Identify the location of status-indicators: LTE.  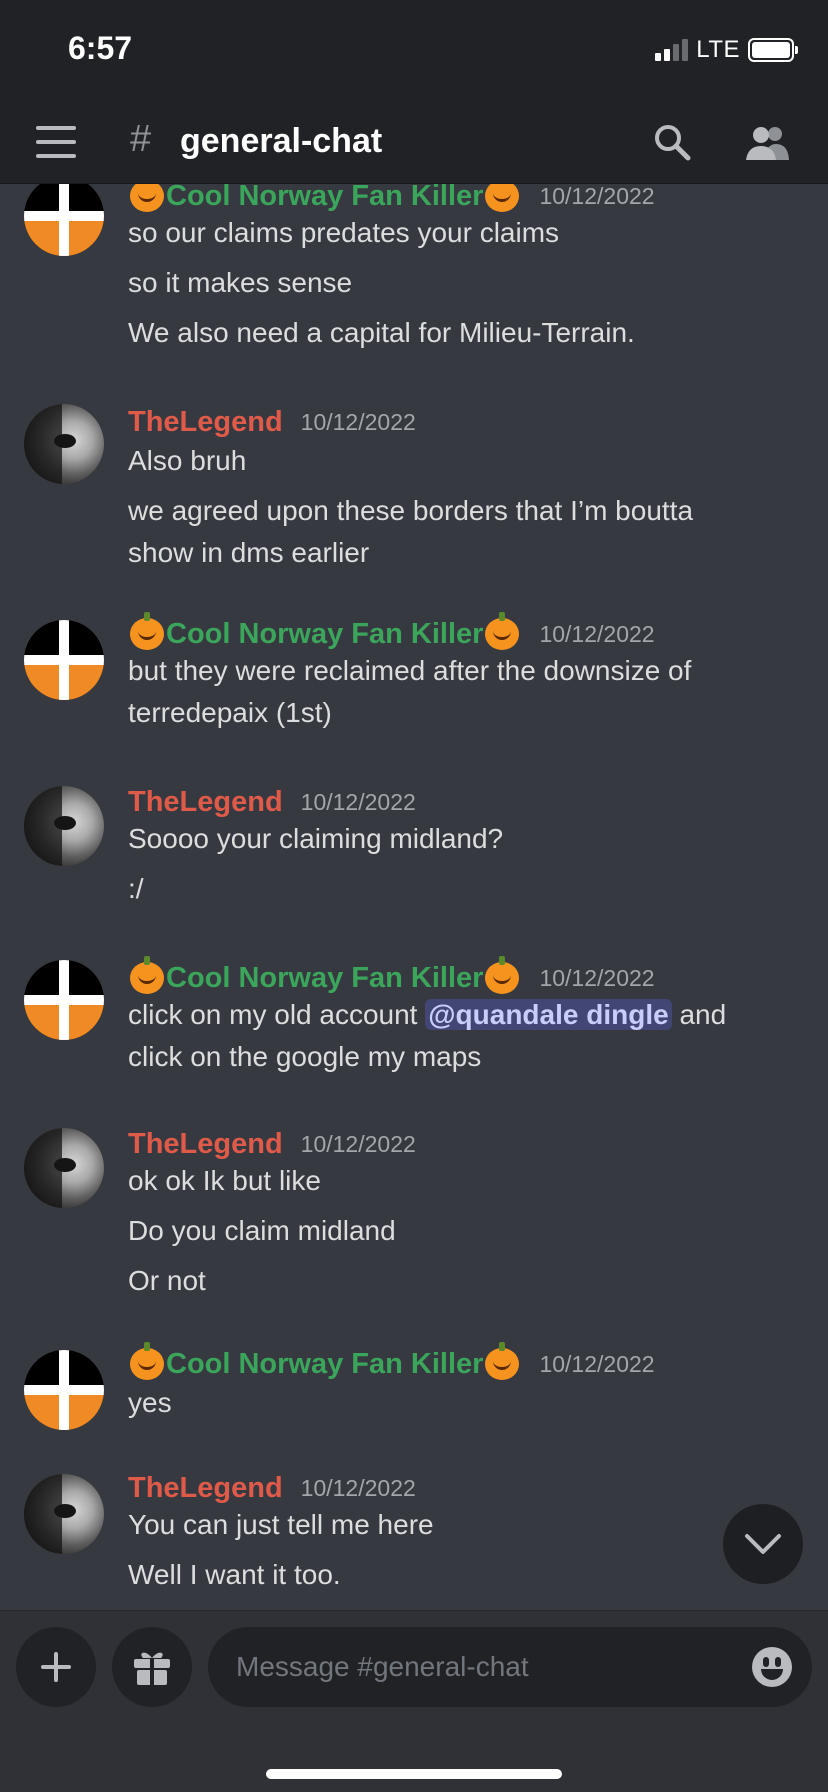
(726, 50).